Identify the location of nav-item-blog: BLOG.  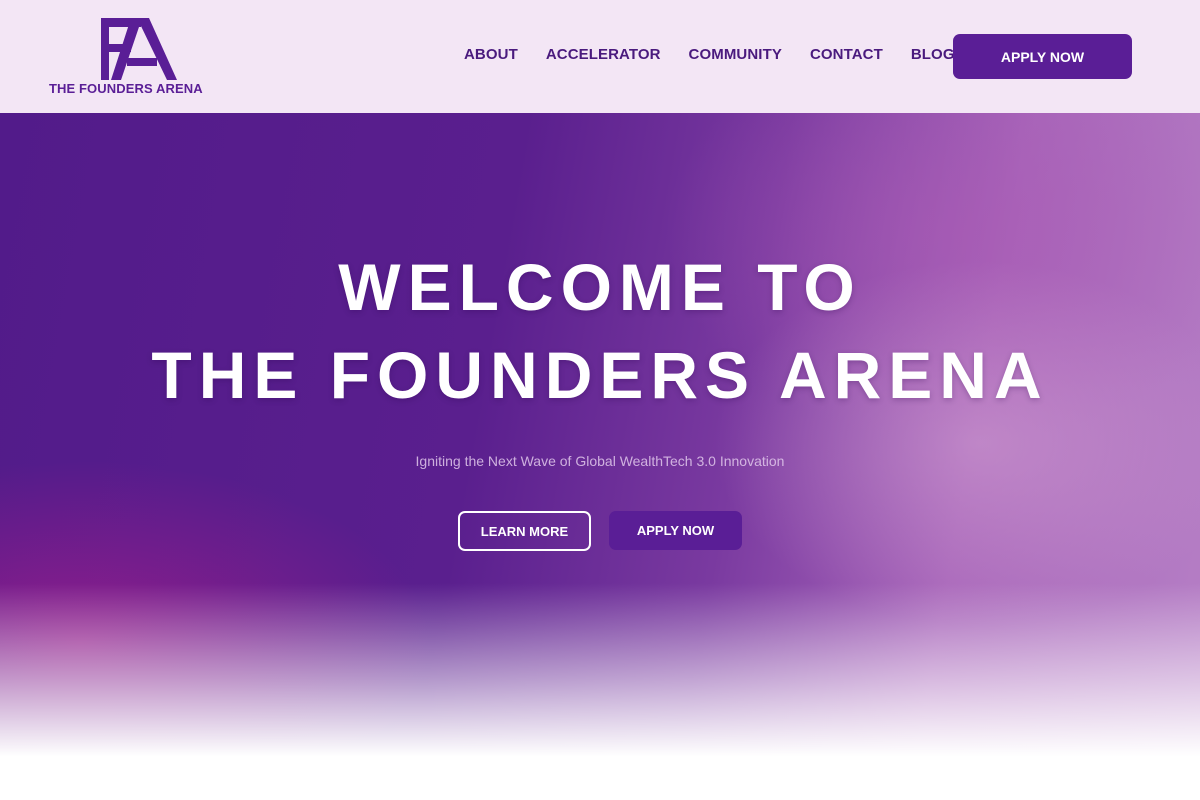
(933, 54).